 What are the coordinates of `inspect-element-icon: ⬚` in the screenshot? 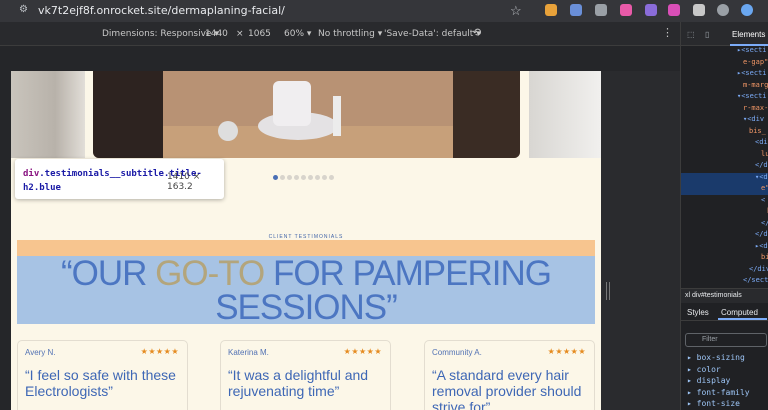 It's located at (691, 34).